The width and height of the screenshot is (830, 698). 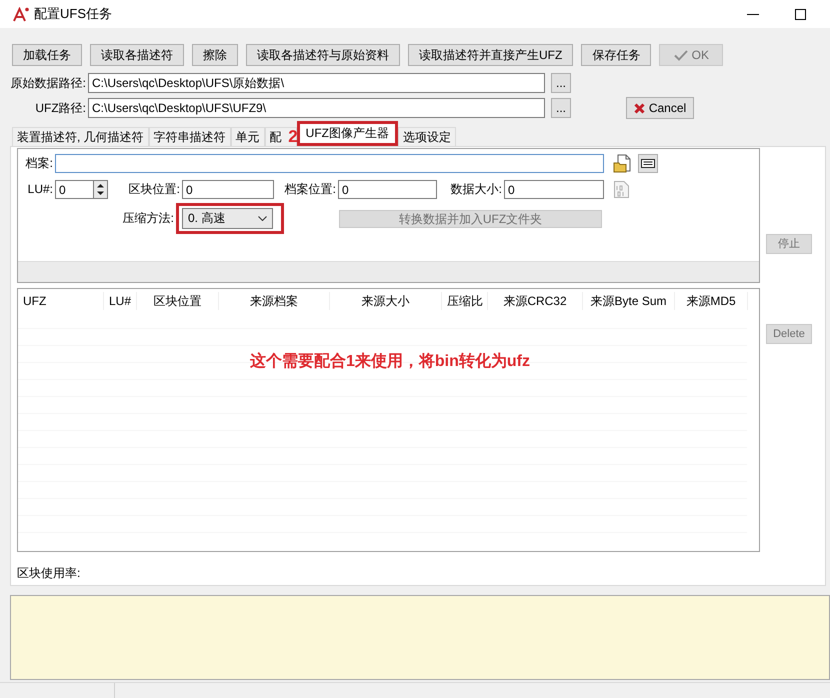 I want to click on close-icon, so click(x=639, y=108).